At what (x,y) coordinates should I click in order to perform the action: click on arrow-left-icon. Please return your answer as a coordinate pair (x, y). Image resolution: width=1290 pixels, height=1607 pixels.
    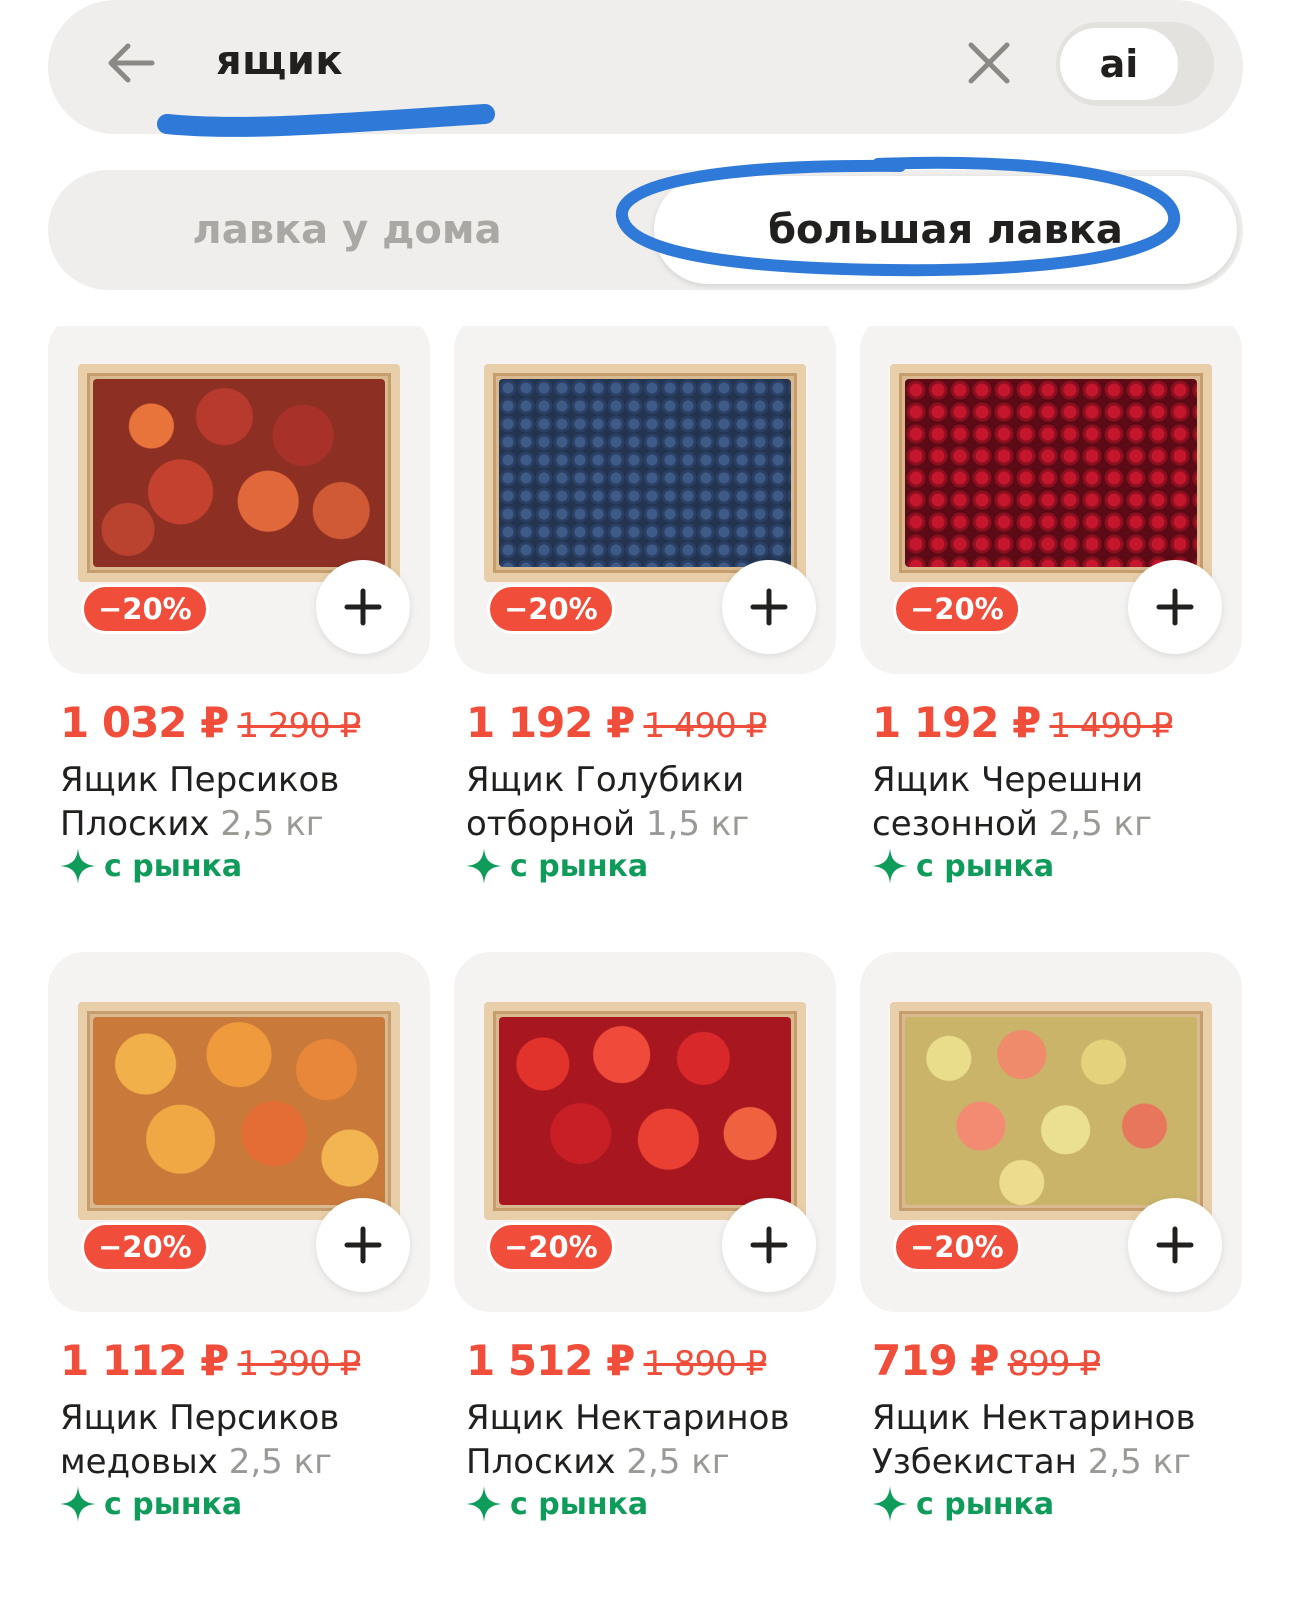
    Looking at the image, I should click on (131, 63).